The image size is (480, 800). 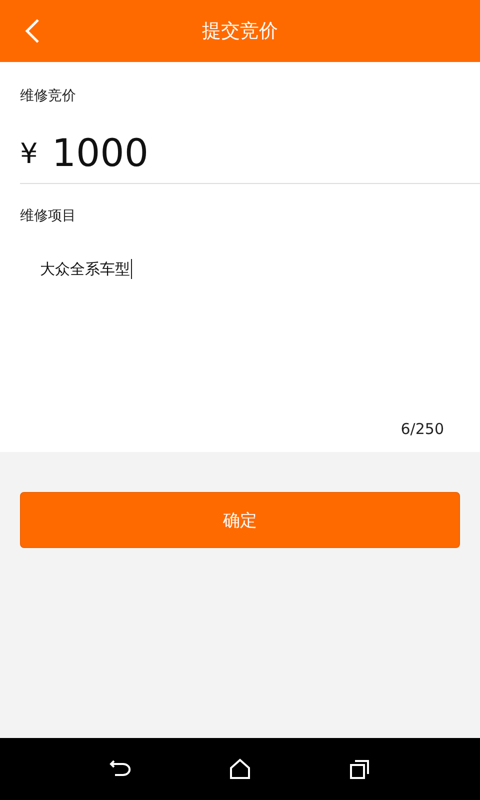 I want to click on page-title: 提交竞价, so click(x=240, y=31).